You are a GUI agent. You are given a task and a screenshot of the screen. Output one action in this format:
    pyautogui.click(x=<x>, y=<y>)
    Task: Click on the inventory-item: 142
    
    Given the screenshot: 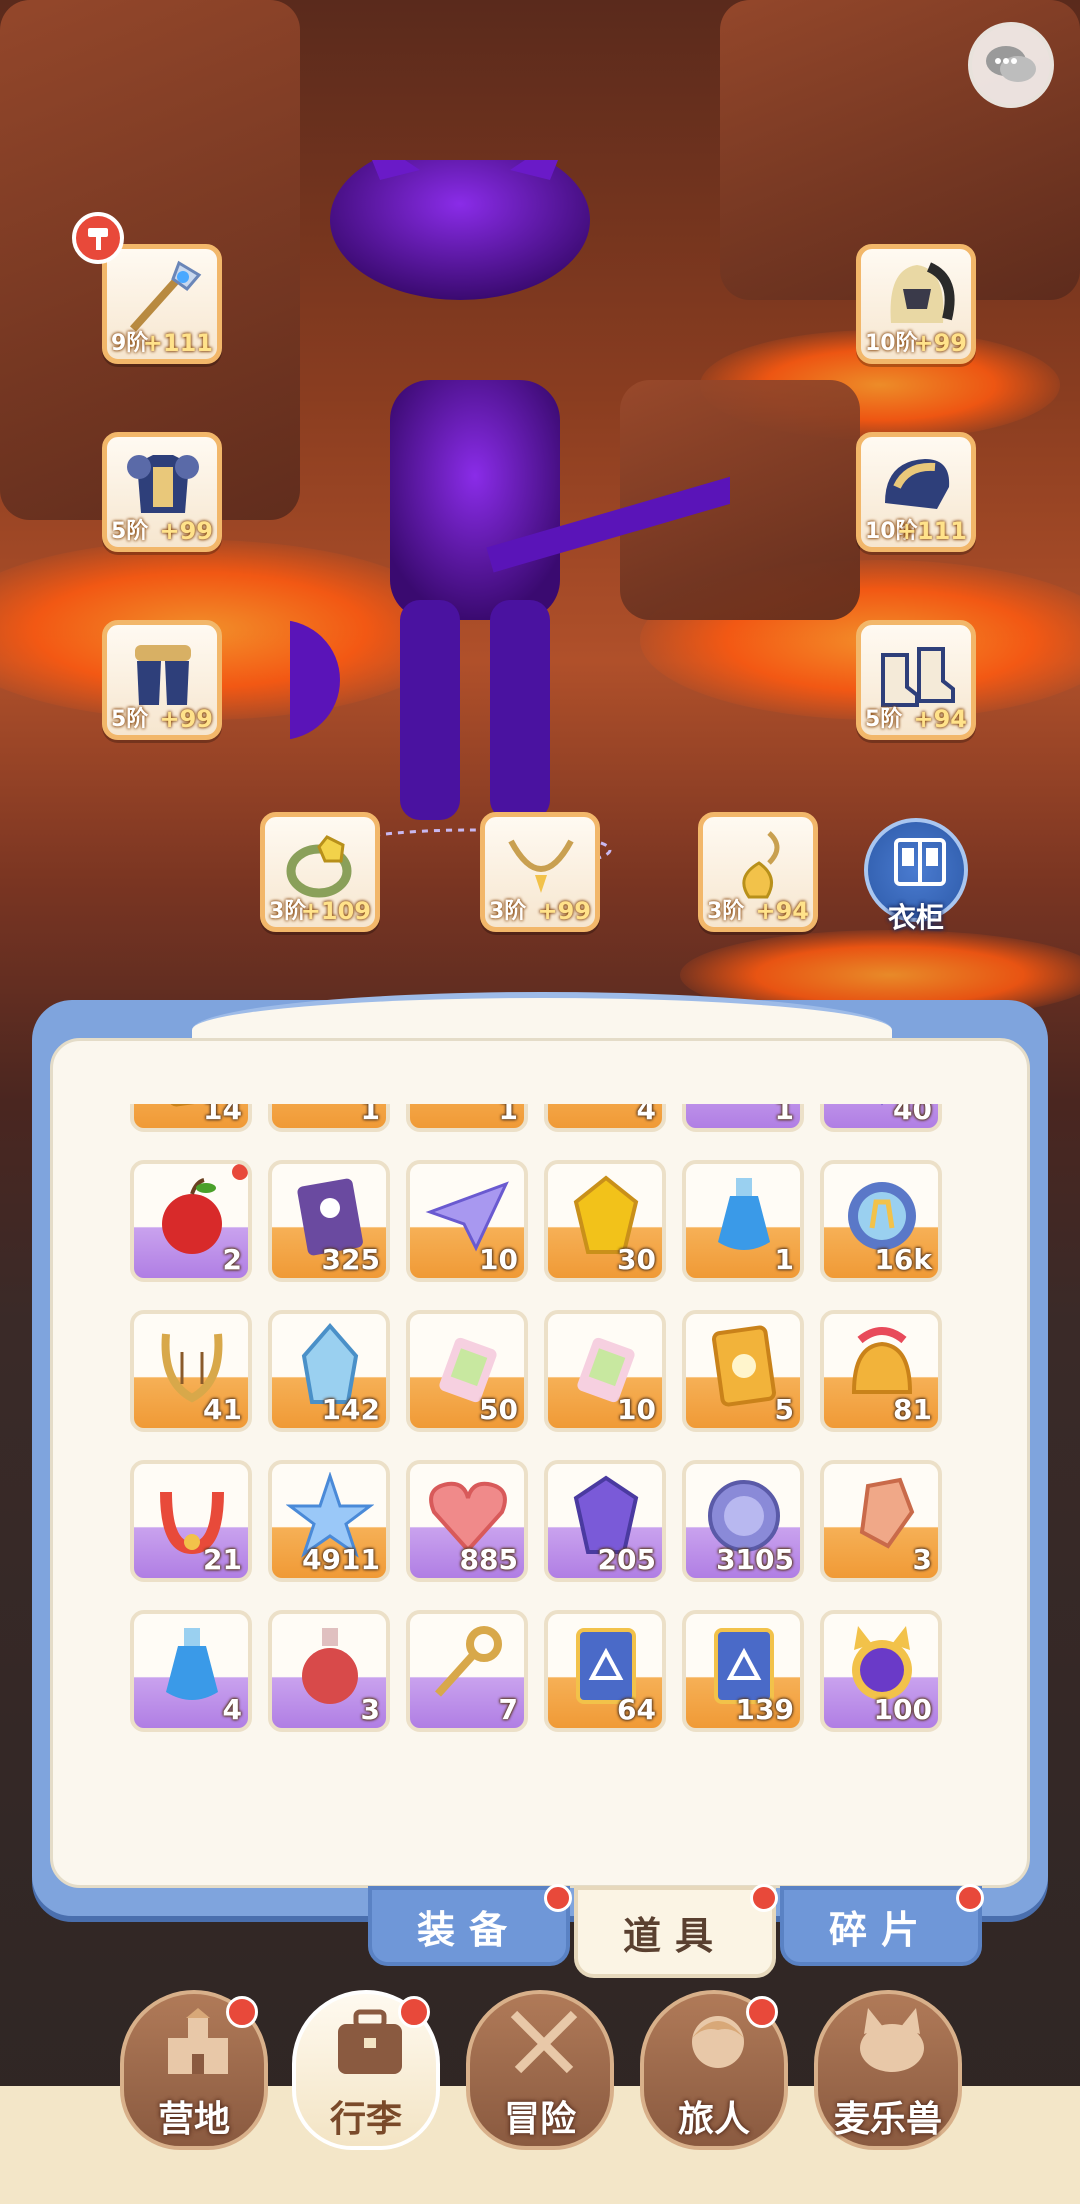 What is the action you would take?
    pyautogui.click(x=329, y=1371)
    